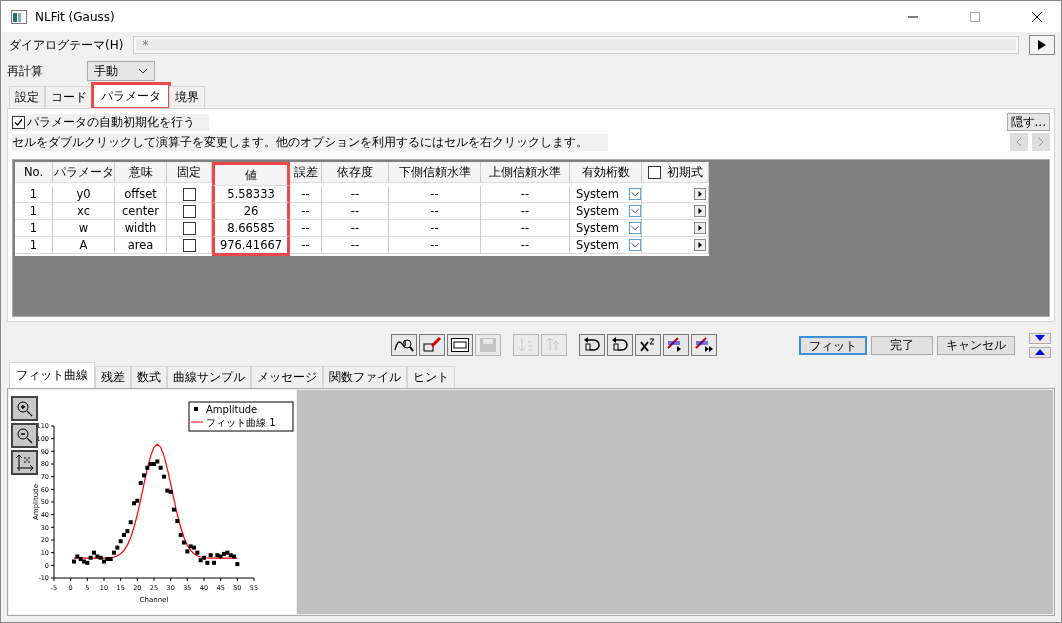  Describe the element at coordinates (576, 45) in the screenshot. I see `theme-field: *` at that location.